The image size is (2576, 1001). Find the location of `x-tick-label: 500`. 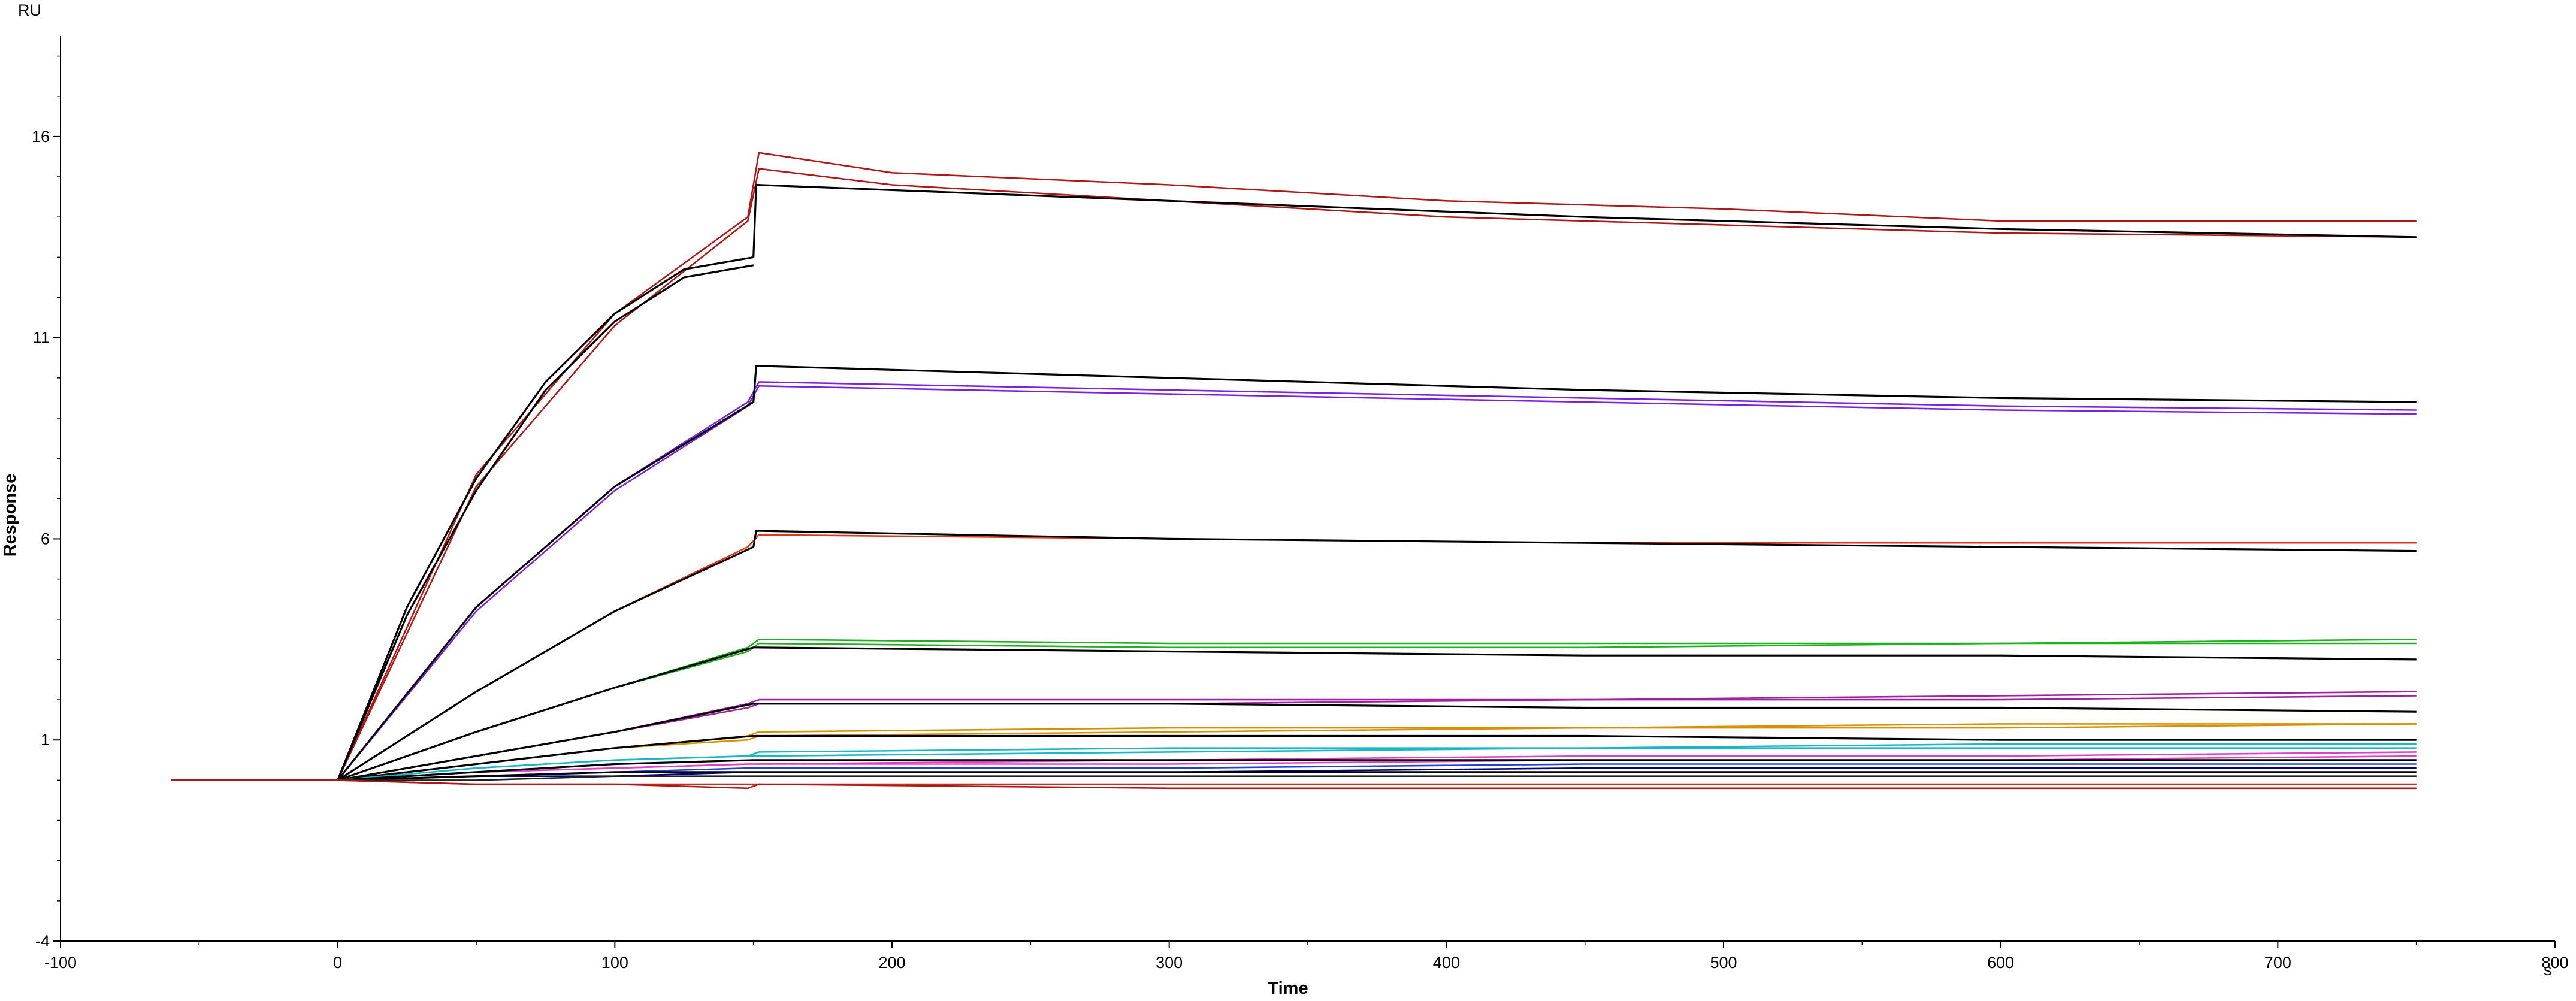

x-tick-label: 500 is located at coordinates (1723, 963).